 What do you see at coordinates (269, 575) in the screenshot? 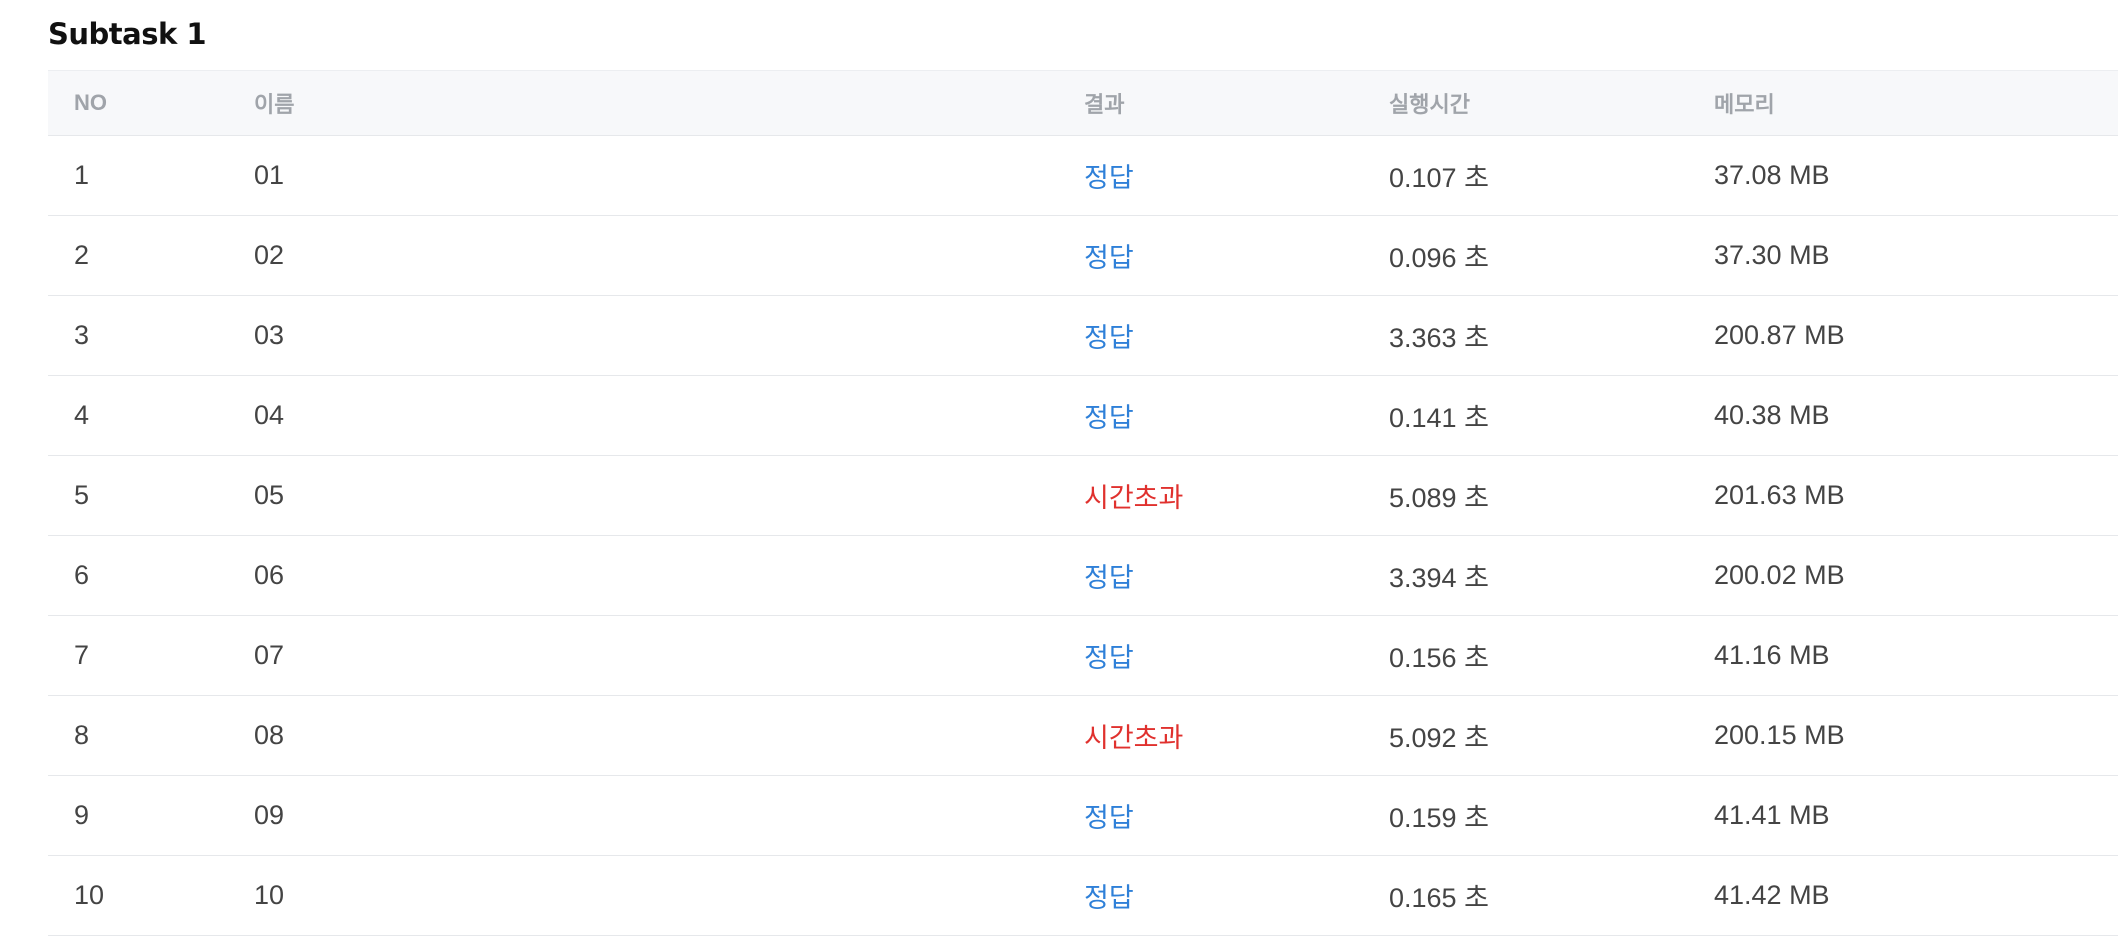
I see `cell-name: 06` at bounding box center [269, 575].